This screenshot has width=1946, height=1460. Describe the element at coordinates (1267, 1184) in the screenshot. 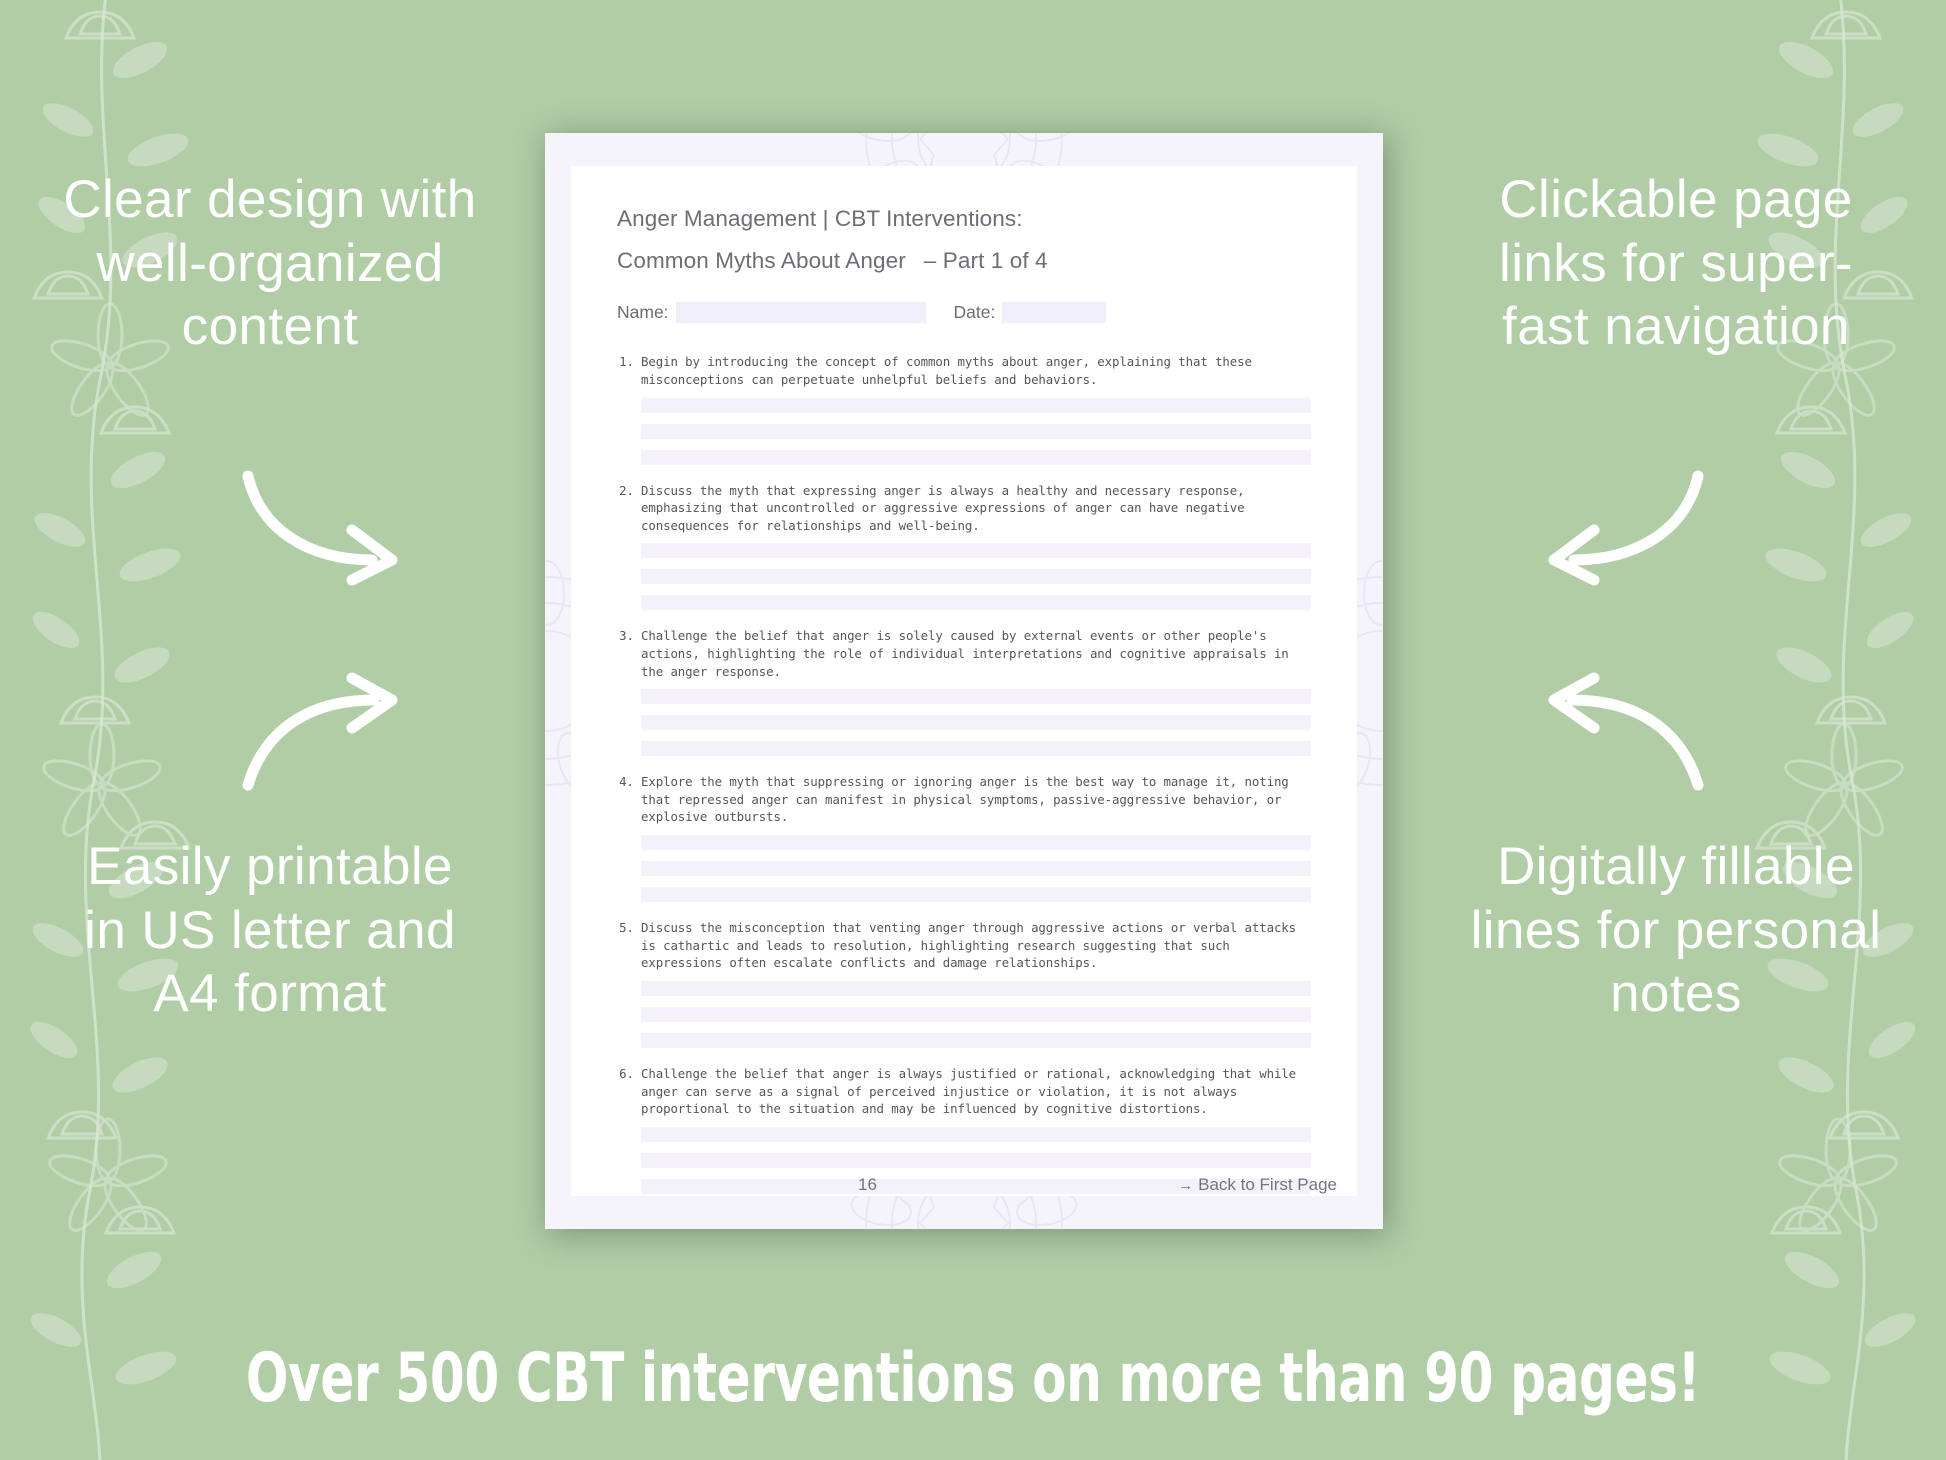

I see `back-to-first-page-label: Back to First Page` at that location.